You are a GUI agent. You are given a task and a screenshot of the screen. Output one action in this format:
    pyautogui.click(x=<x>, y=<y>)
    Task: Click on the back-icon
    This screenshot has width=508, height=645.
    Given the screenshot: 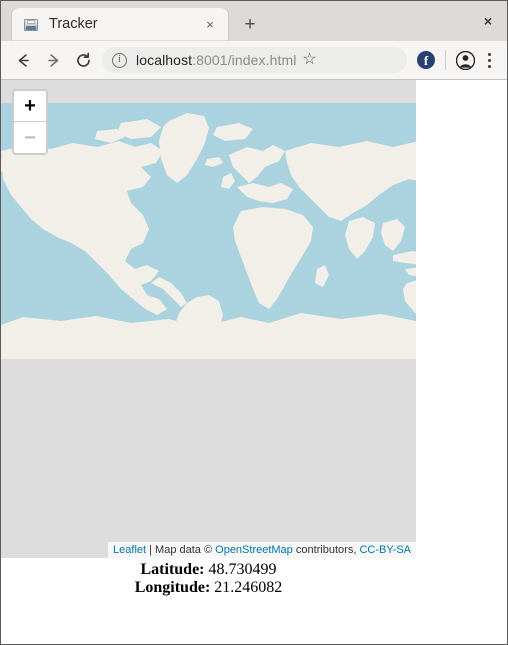 What is the action you would take?
    pyautogui.click(x=23, y=60)
    